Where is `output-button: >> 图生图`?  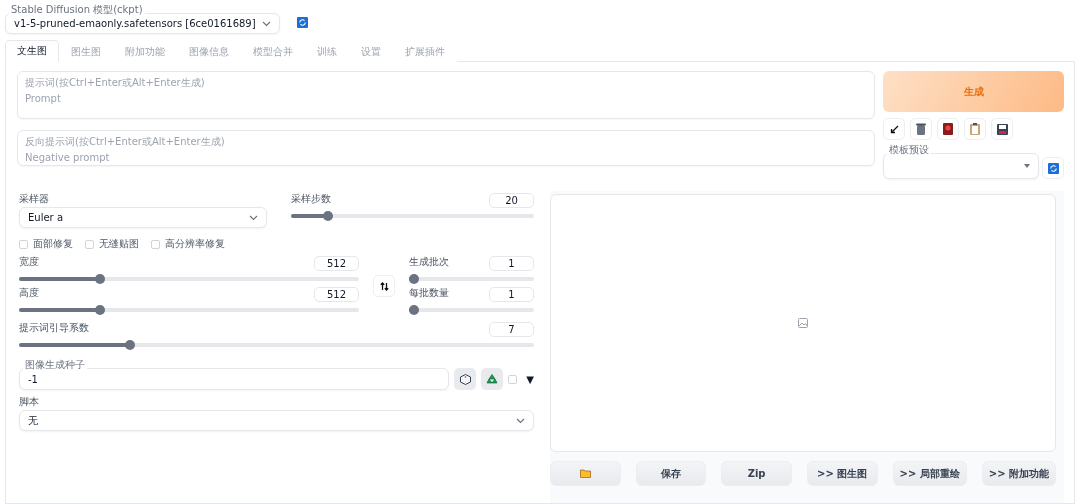
output-button: >> 图生图 is located at coordinates (842, 473).